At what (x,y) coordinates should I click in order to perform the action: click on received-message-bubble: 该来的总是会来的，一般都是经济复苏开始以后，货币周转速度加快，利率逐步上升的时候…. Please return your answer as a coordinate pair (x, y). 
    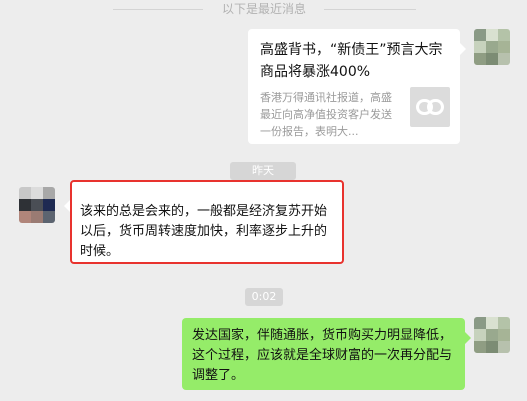
    Looking at the image, I should click on (204, 222).